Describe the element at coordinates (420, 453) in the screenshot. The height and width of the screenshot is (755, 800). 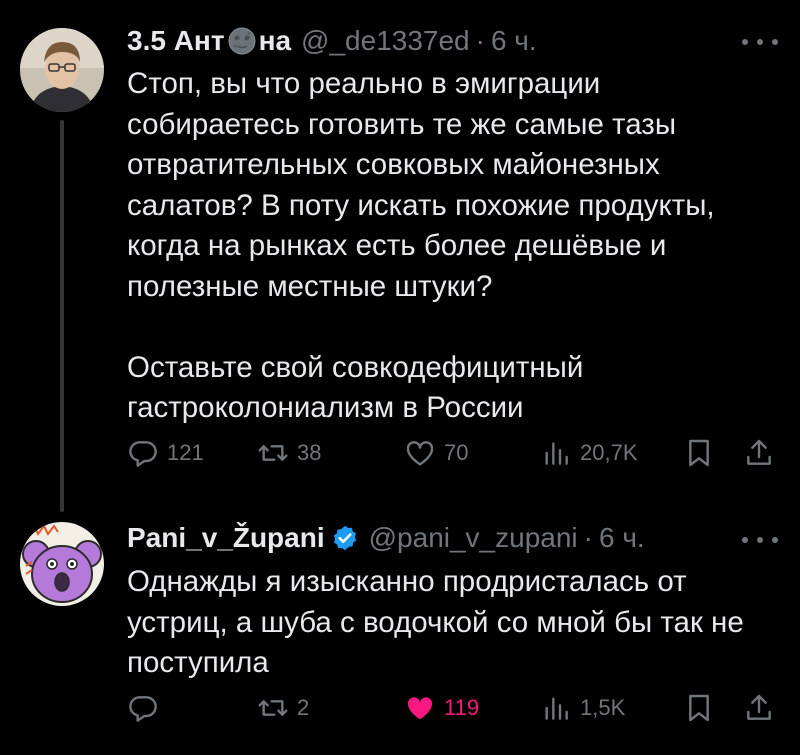
I see `heart-icon` at that location.